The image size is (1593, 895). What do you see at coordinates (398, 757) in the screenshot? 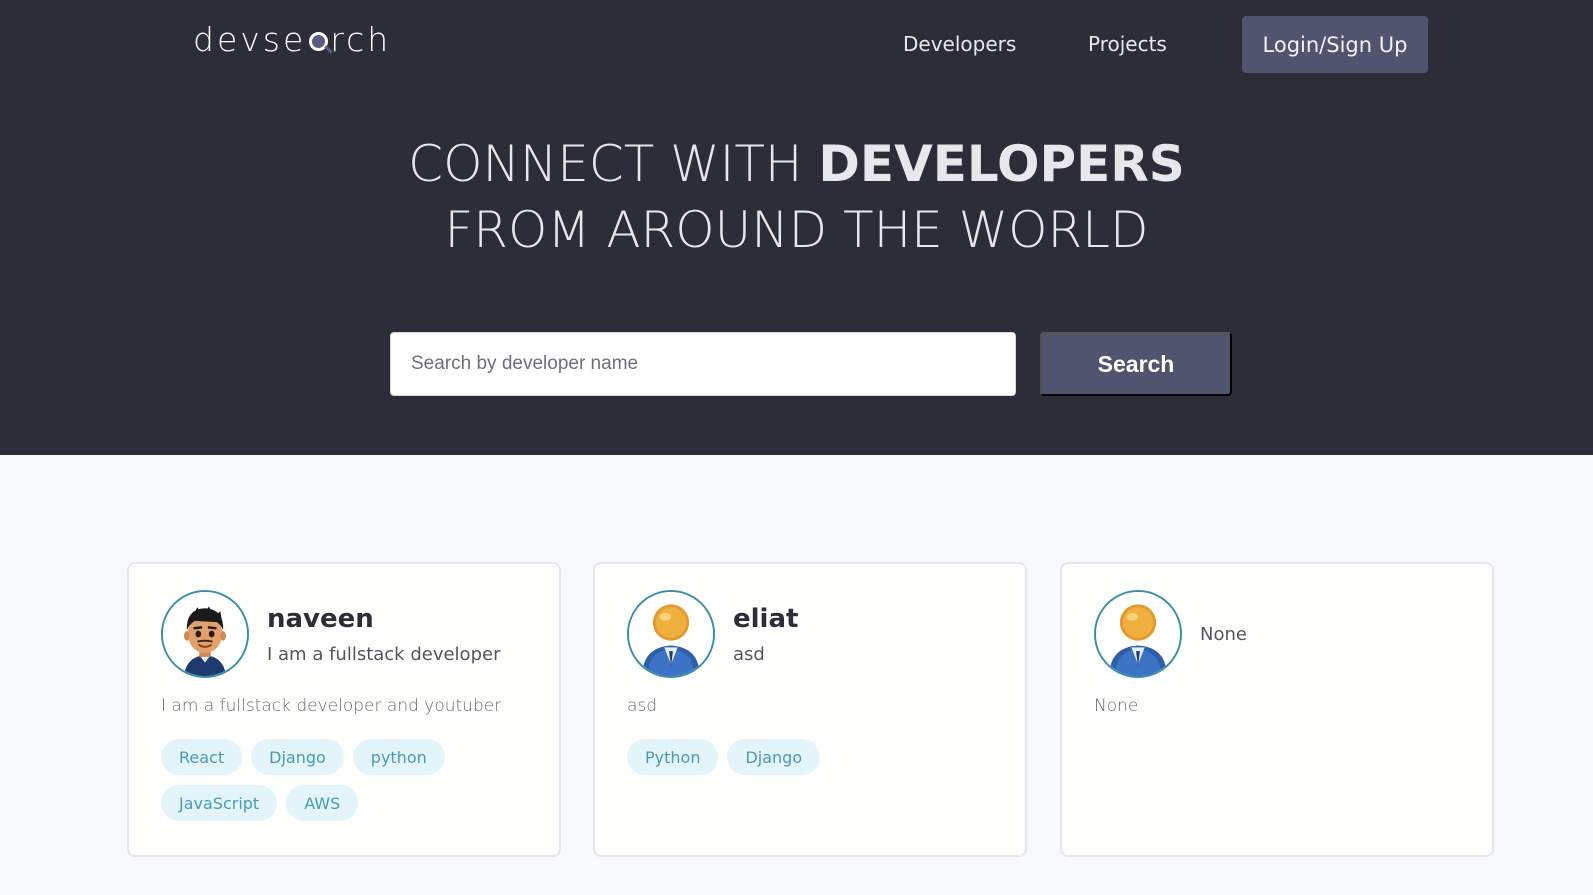
I see `skill-tag: python` at bounding box center [398, 757].